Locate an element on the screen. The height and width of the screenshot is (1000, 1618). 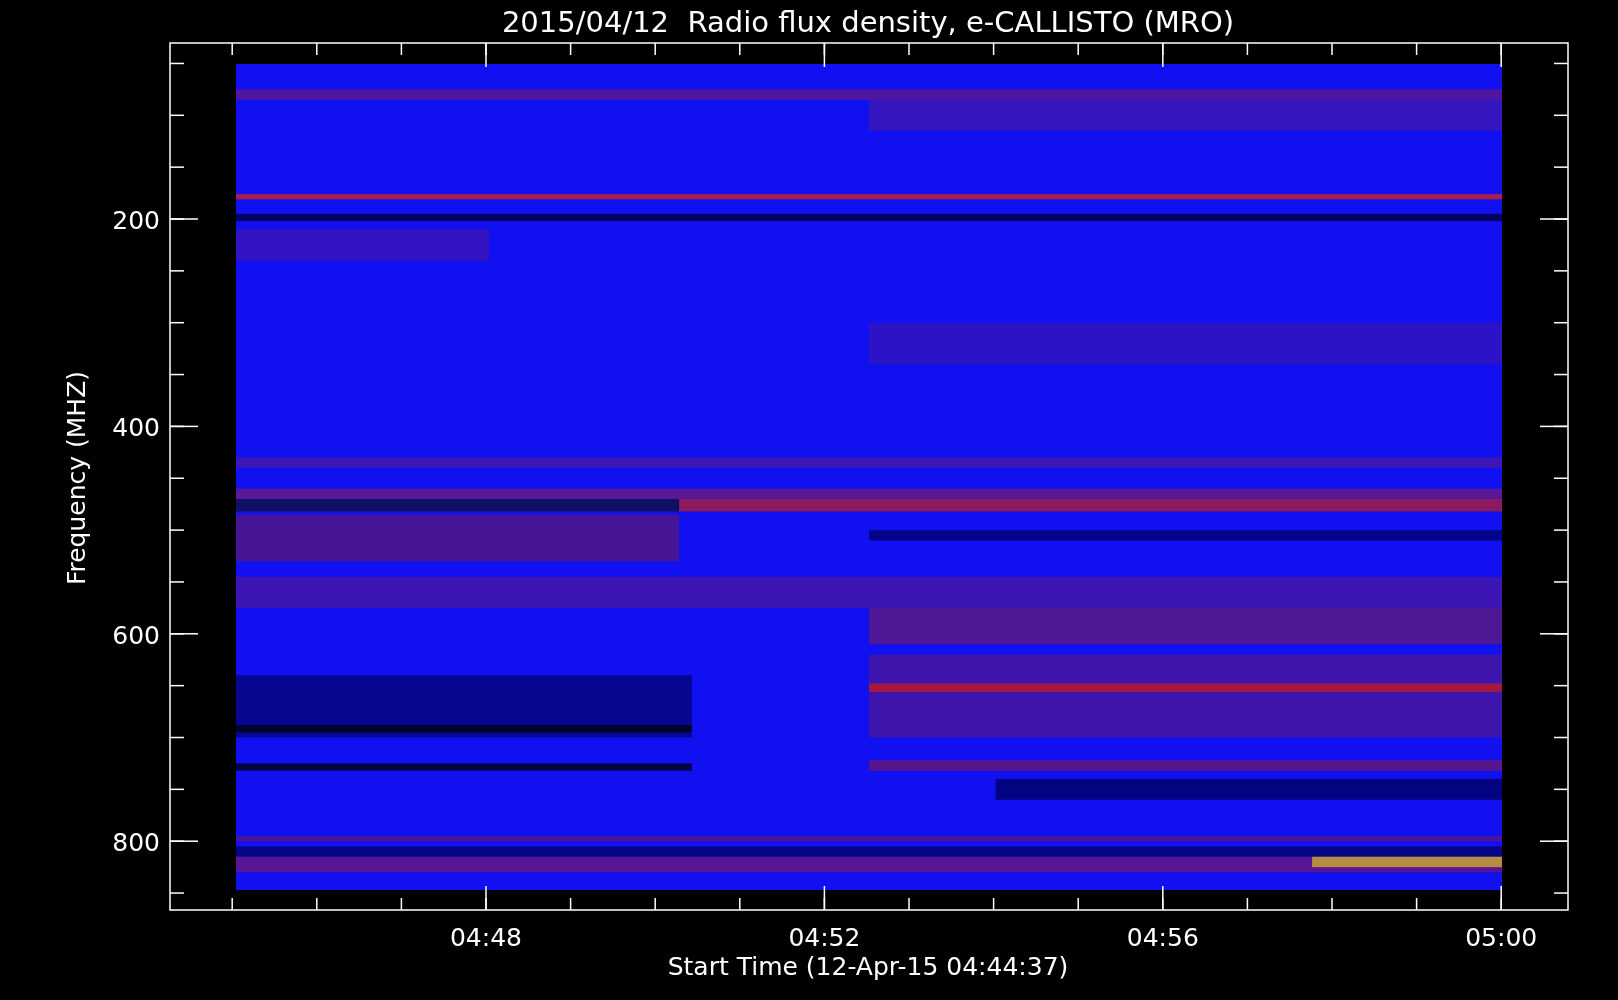
x-tick-label: 05:00 is located at coordinates (1501, 937).